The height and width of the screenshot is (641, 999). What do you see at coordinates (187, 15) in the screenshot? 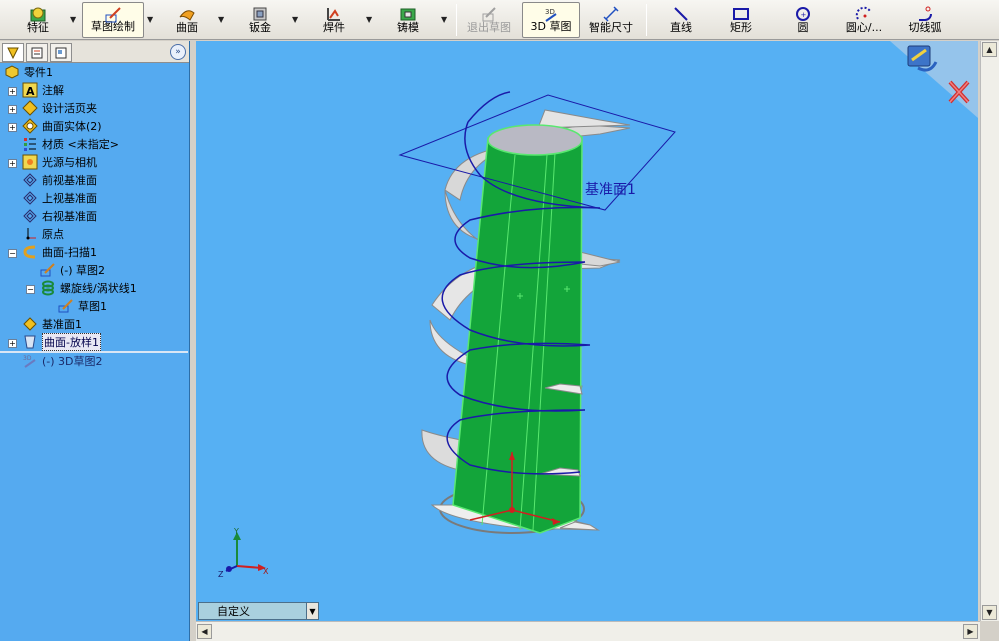
I see `surfaces-icon` at bounding box center [187, 15].